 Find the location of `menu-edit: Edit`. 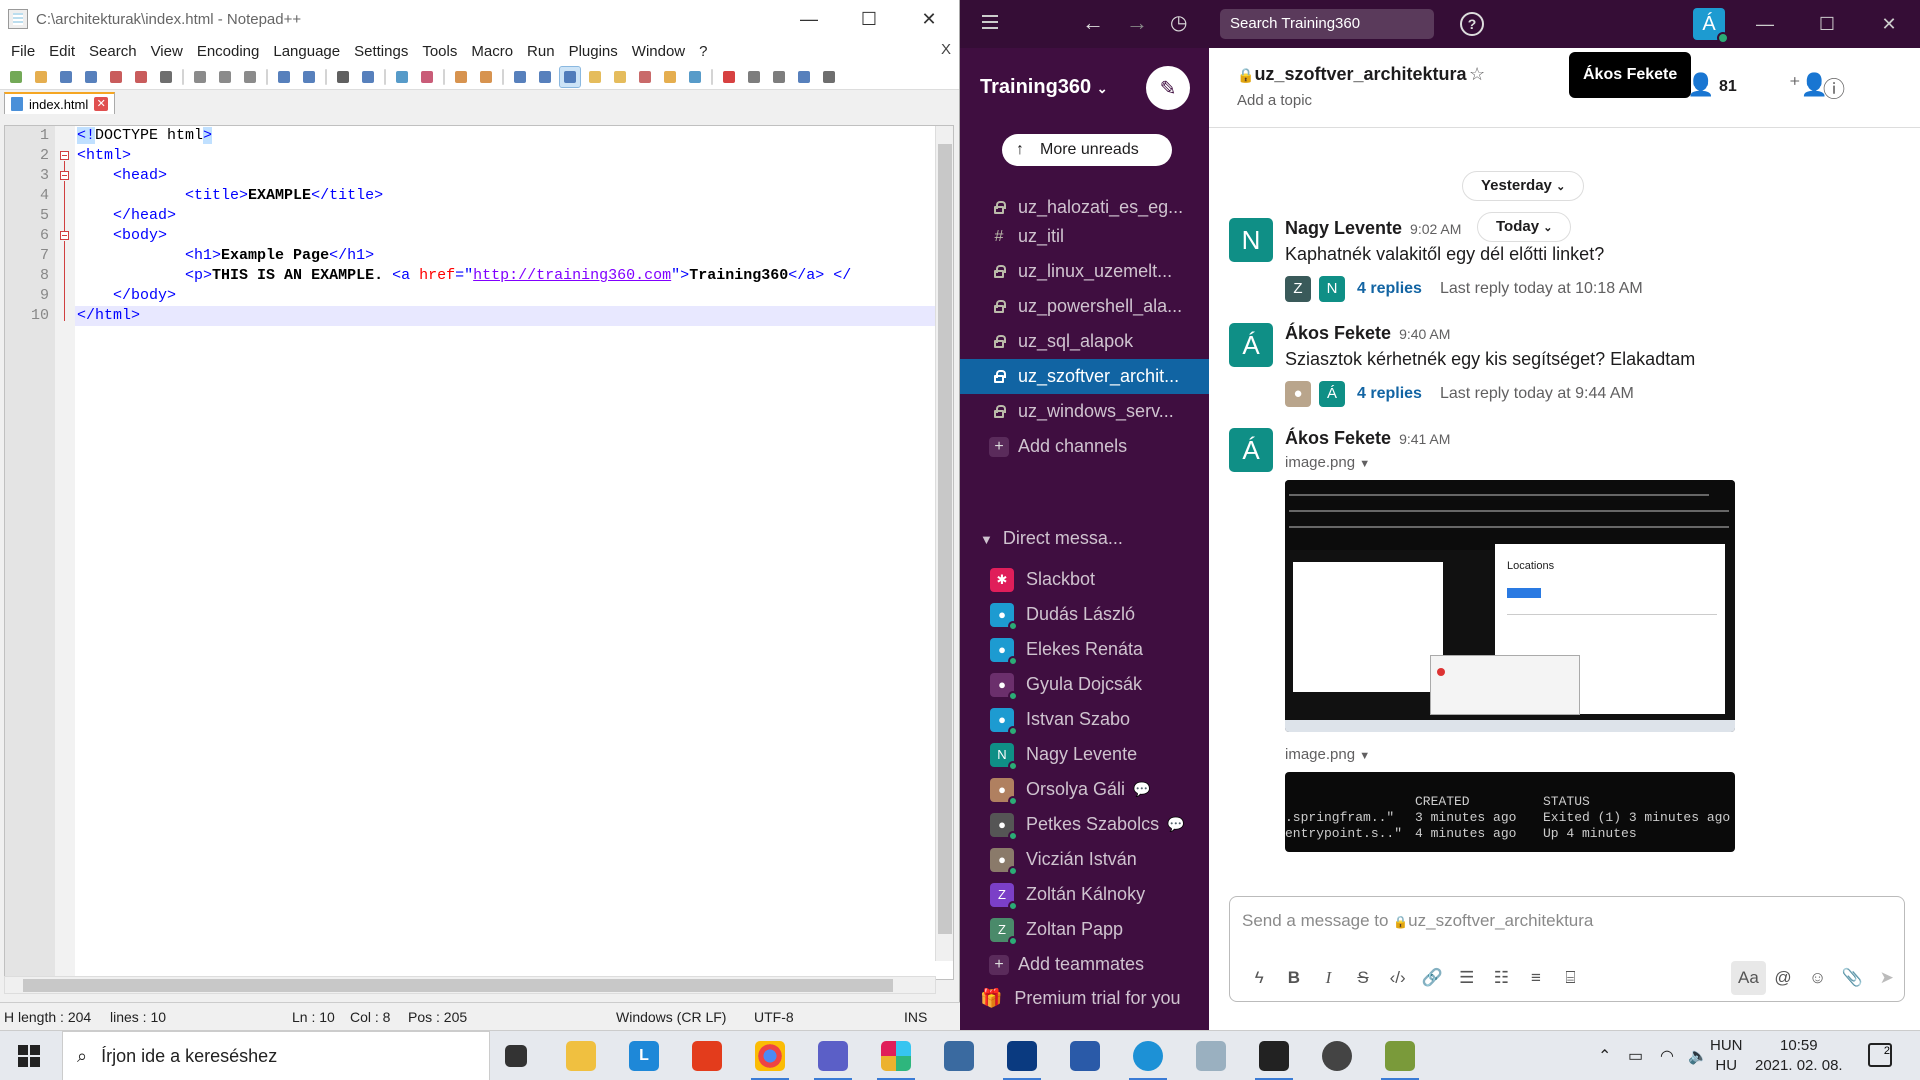

menu-edit: Edit is located at coordinates (62, 51).